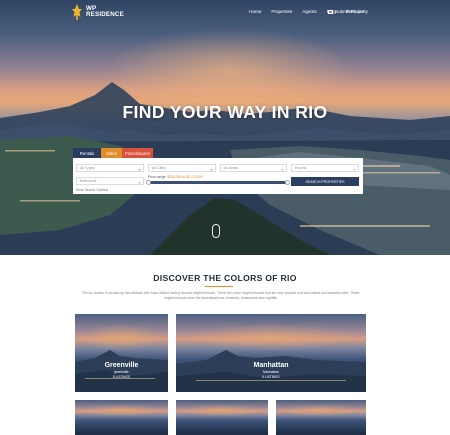 The image size is (450, 435). What do you see at coordinates (271, 365) in the screenshot?
I see `card-title: Manhattan` at bounding box center [271, 365].